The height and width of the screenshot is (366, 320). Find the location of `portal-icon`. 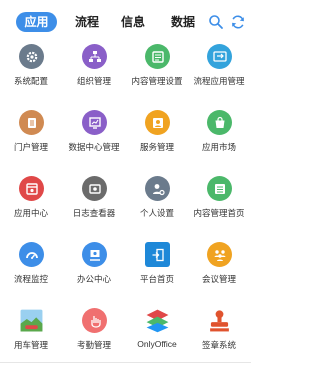

portal-icon is located at coordinates (31, 122).